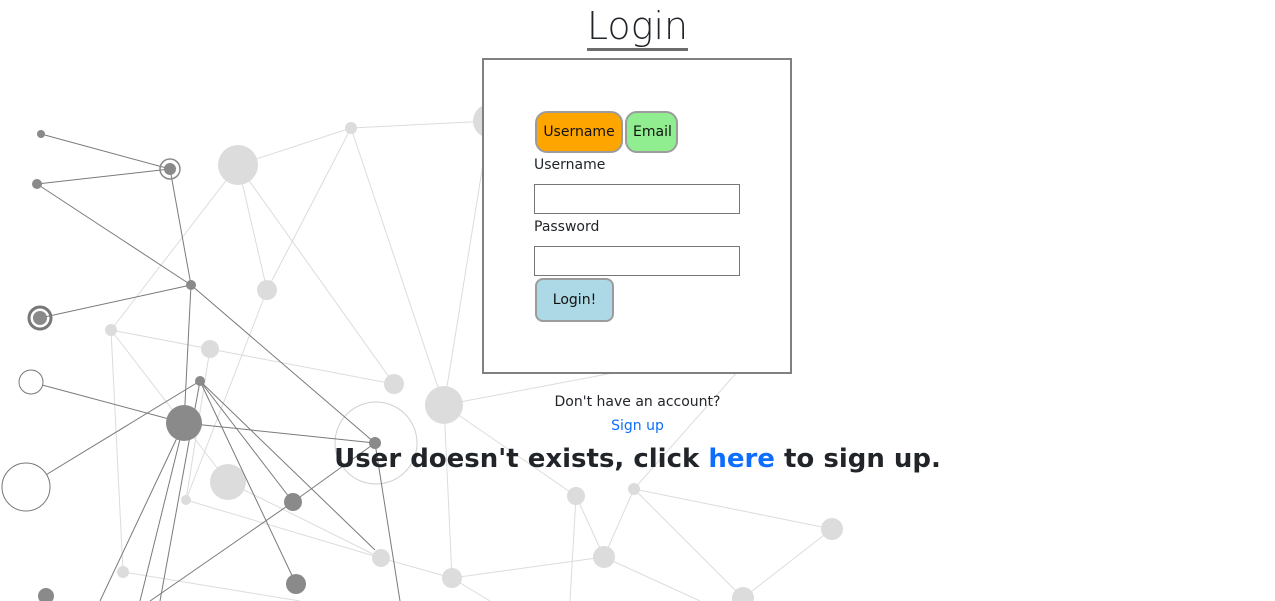  I want to click on page-title: Login, so click(637, 27).